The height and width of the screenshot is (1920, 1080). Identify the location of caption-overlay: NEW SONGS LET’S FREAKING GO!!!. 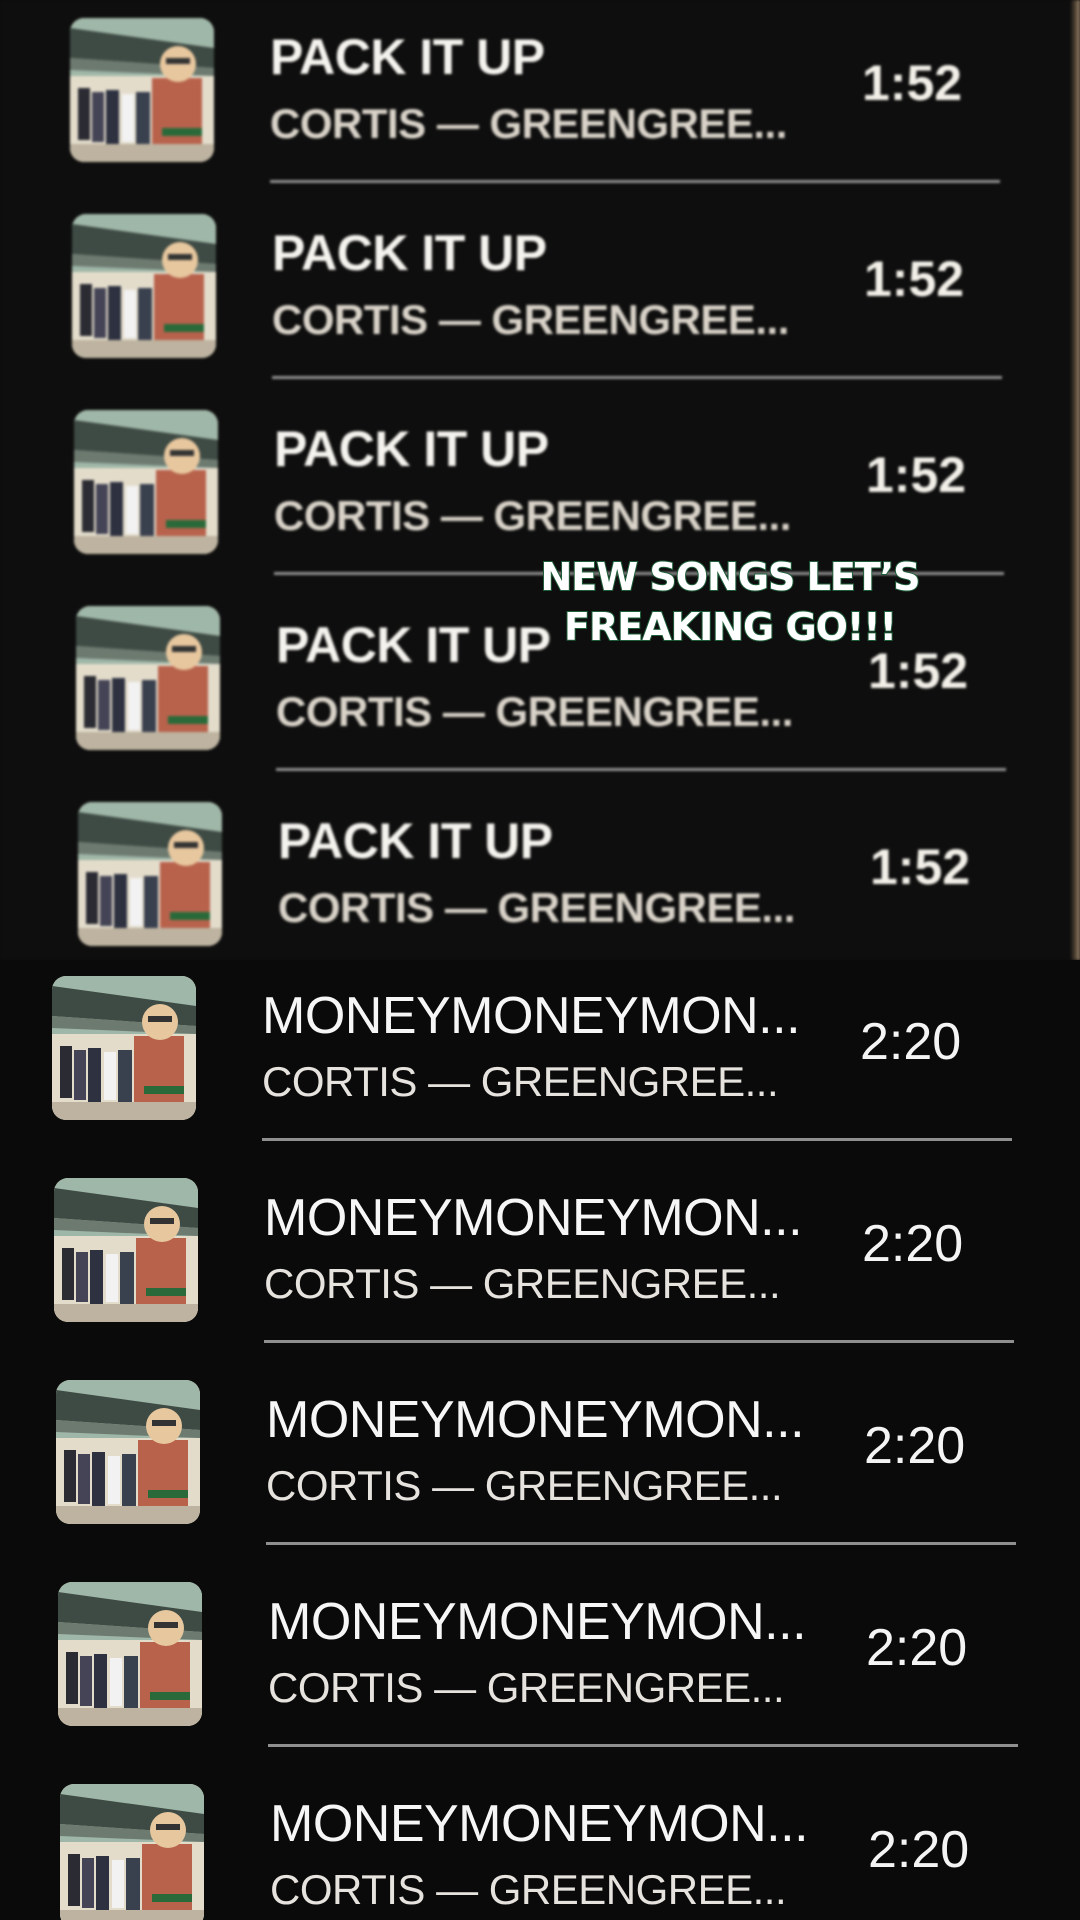
(730, 602).